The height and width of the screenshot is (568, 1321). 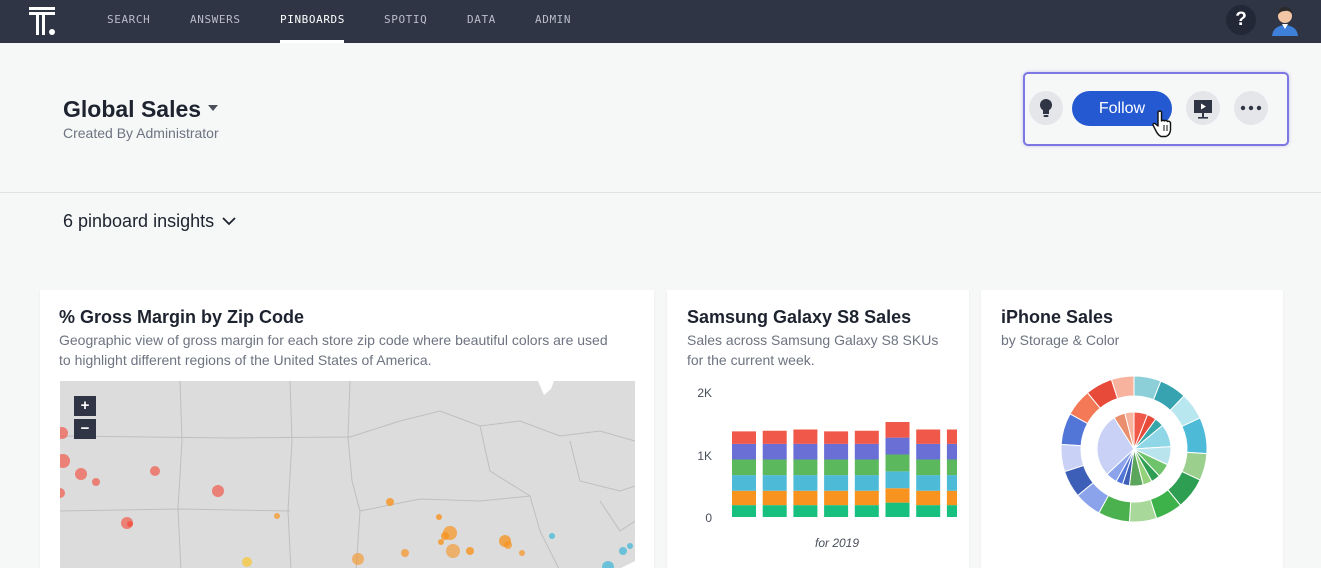 What do you see at coordinates (1241, 20) in the screenshot?
I see `help-icon: ?` at bounding box center [1241, 20].